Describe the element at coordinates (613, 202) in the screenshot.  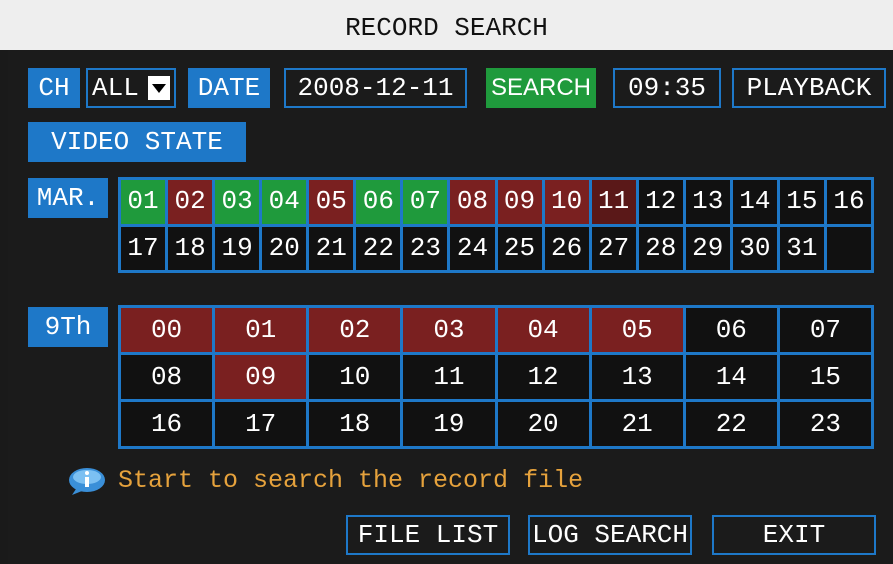
I see `day-cell-11: 11` at that location.